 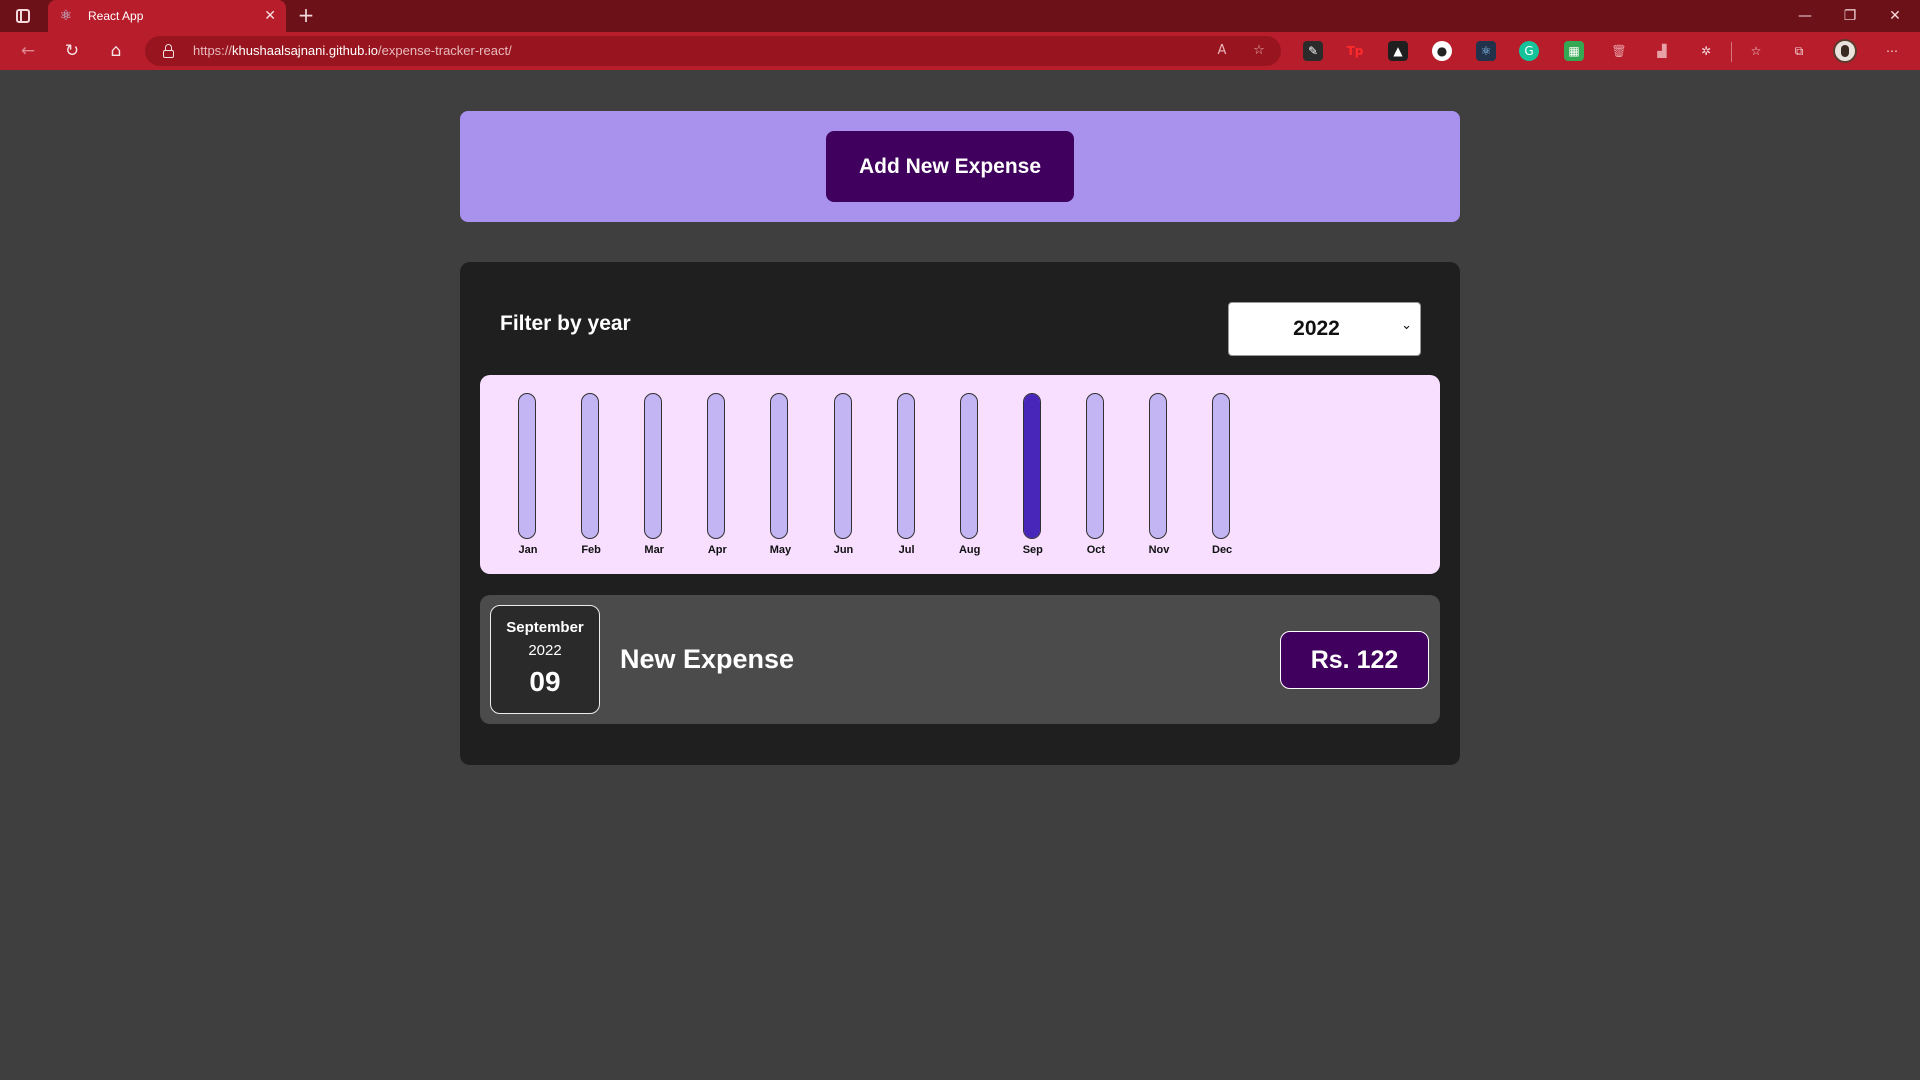 What do you see at coordinates (545, 681) in the screenshot?
I see `expense-date-day: 09` at bounding box center [545, 681].